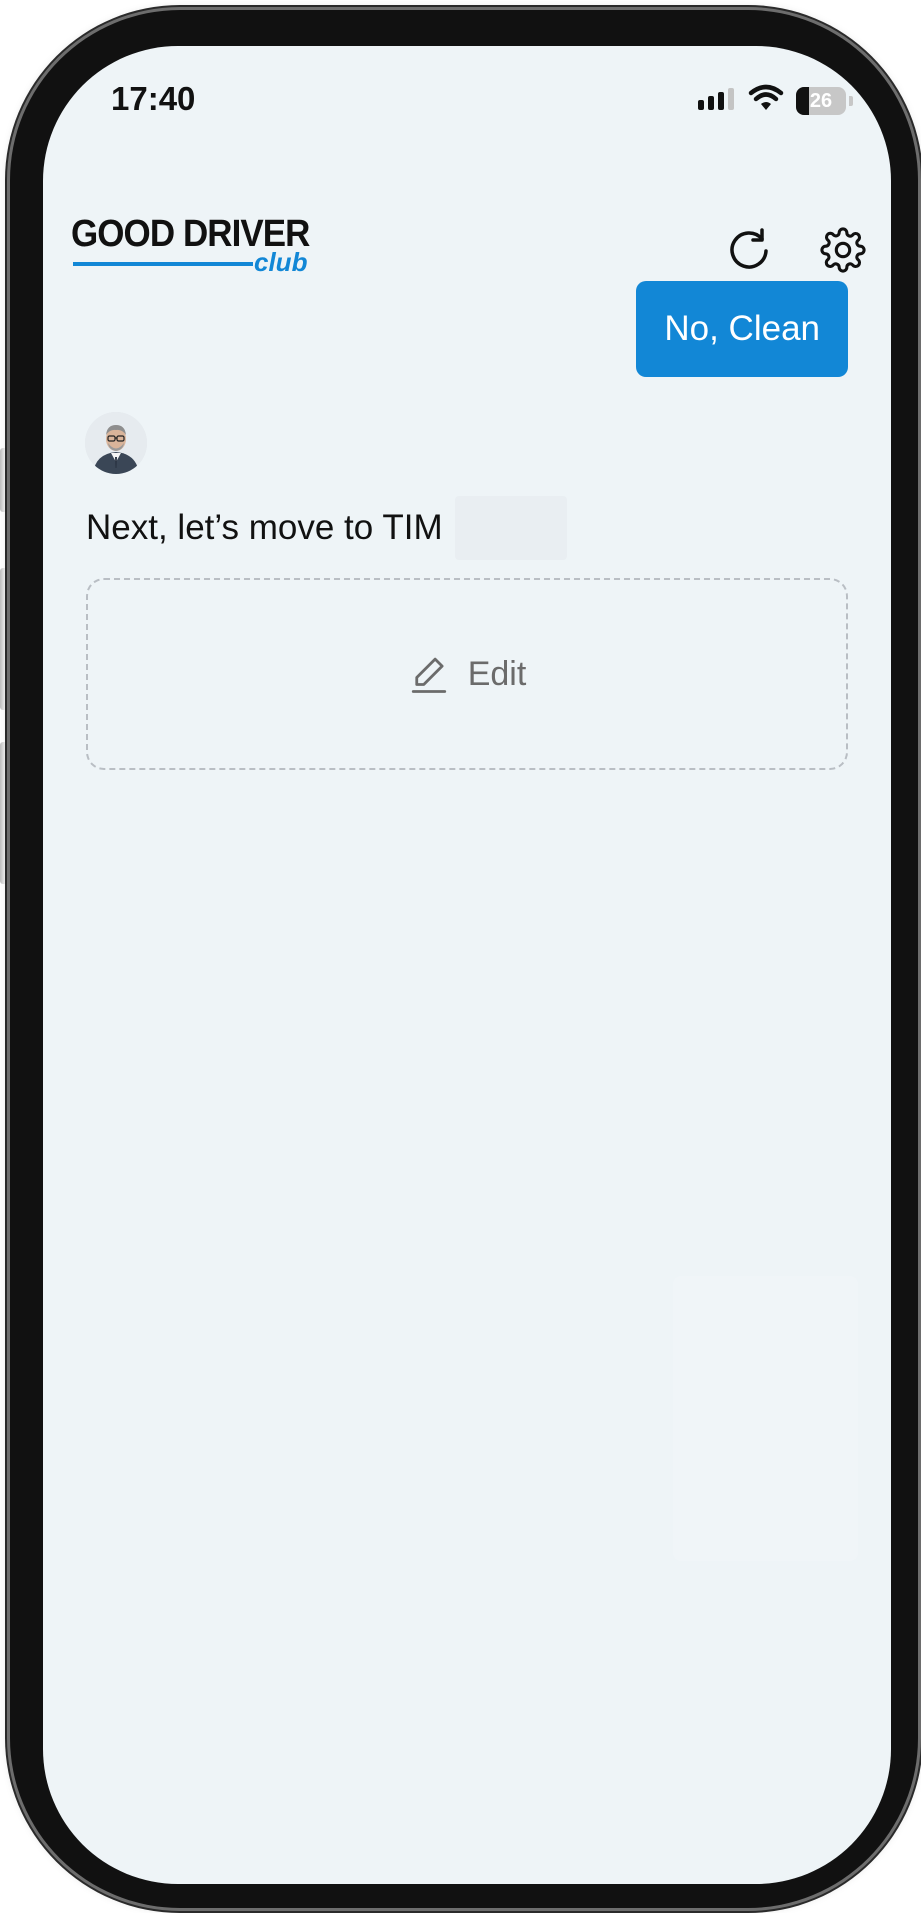 This screenshot has width=921, height=1913. I want to click on volume-up-button, so click(5, 639).